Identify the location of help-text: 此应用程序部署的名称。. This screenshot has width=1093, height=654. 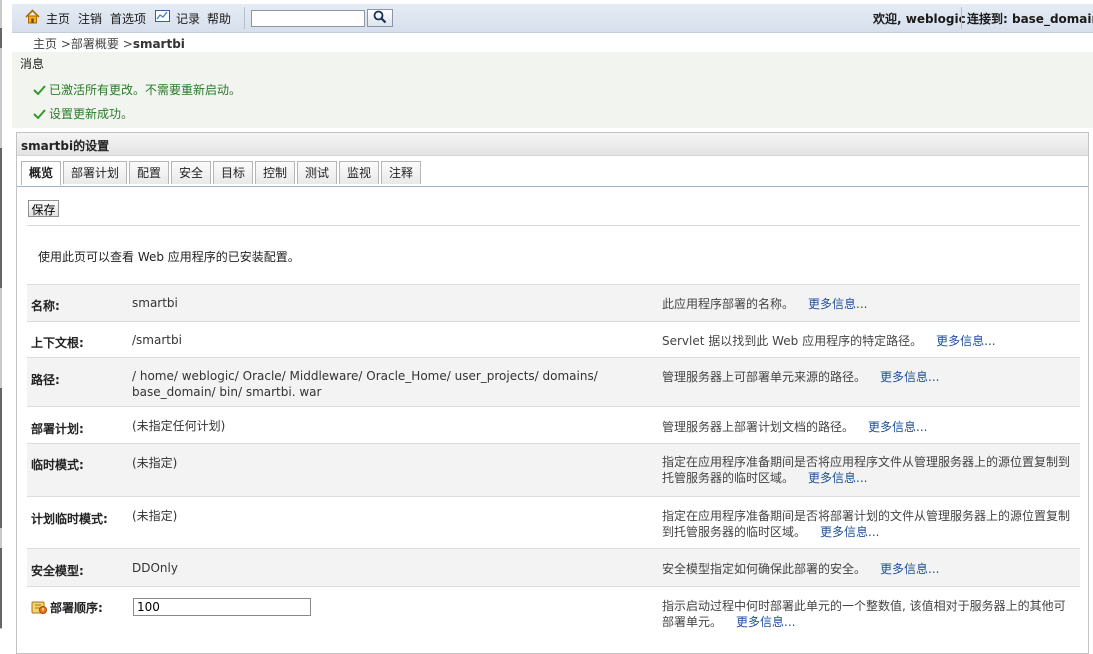
(728, 304).